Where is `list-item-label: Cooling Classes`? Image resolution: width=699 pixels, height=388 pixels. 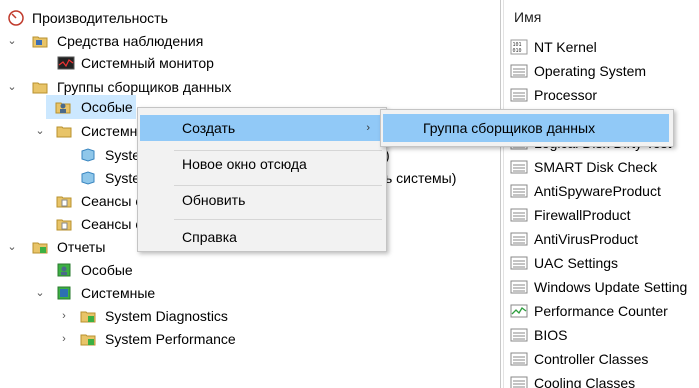 list-item-label: Cooling Classes is located at coordinates (585, 381).